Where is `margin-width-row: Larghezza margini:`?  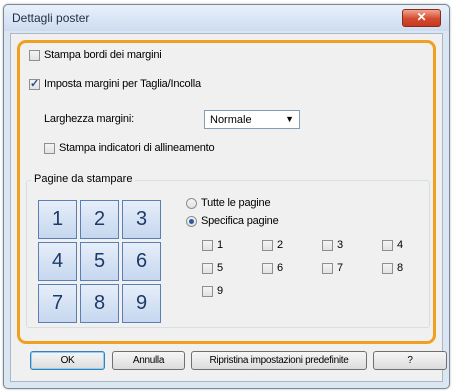 margin-width-row: Larghezza margini: is located at coordinates (89, 119).